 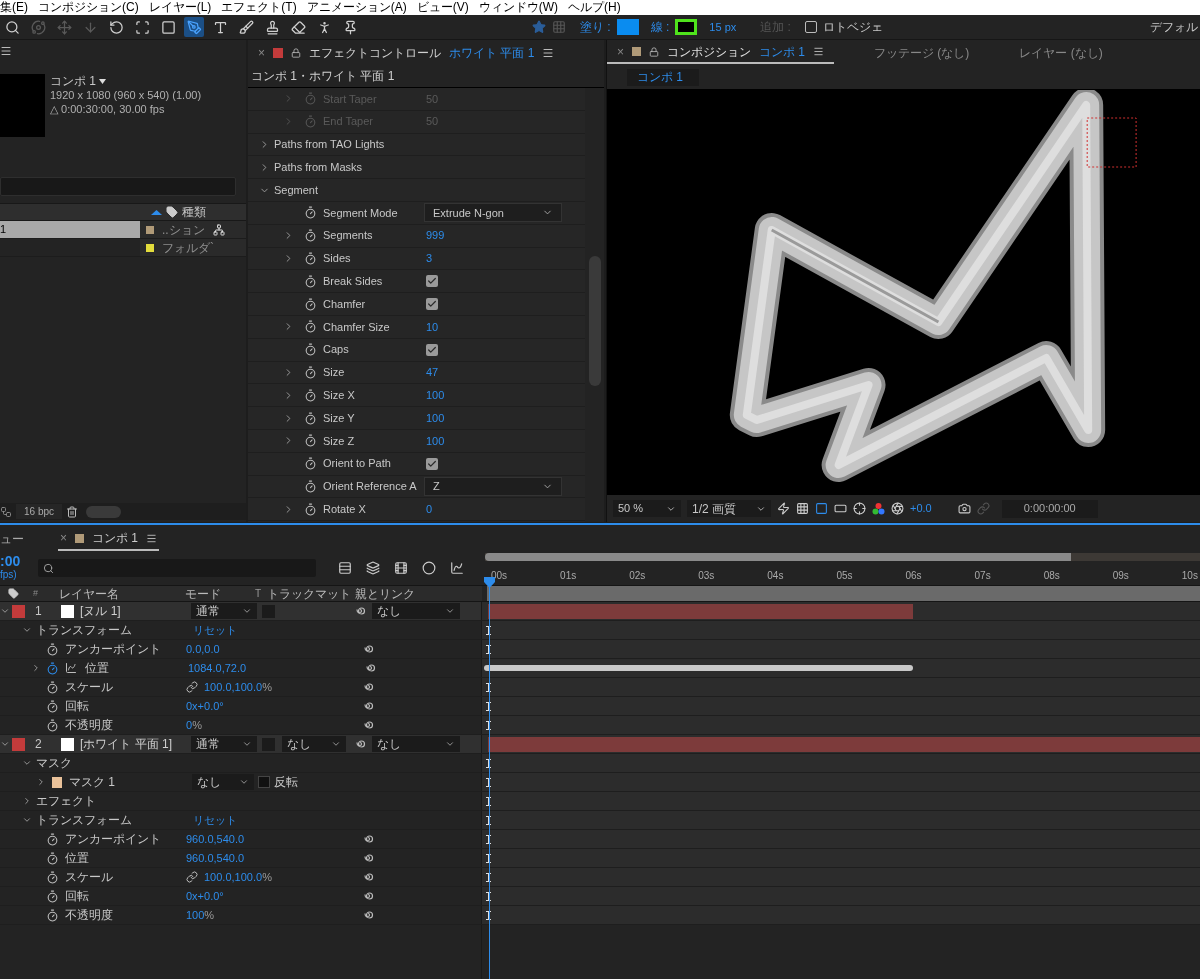 What do you see at coordinates (1049, 508) in the screenshot?
I see `timecode-field: 0:00:00:00` at bounding box center [1049, 508].